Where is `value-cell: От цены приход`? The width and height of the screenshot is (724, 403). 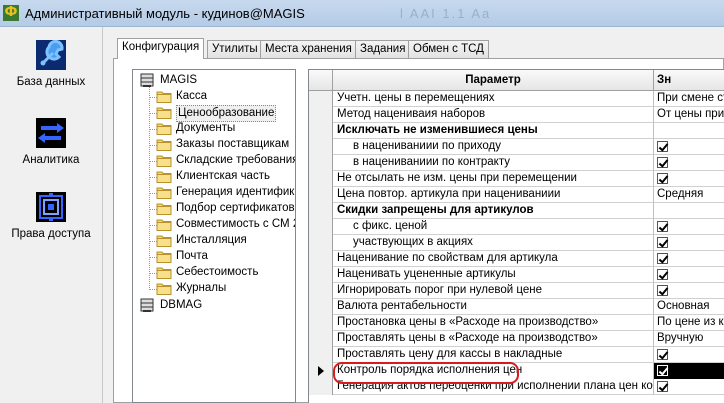
value-cell: От цены приход is located at coordinates (689, 115).